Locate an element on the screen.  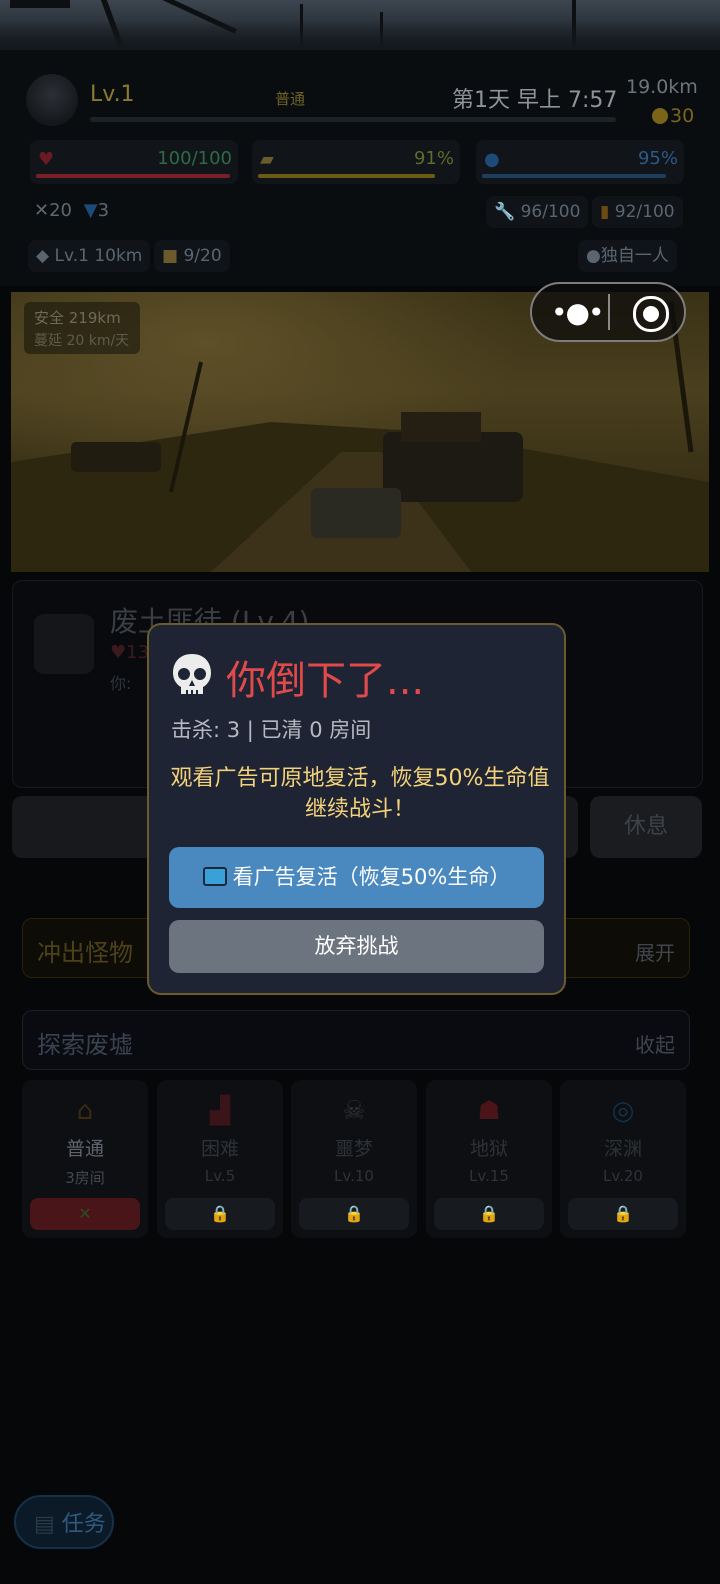
hp-bar-fill is located at coordinates (133, 176).